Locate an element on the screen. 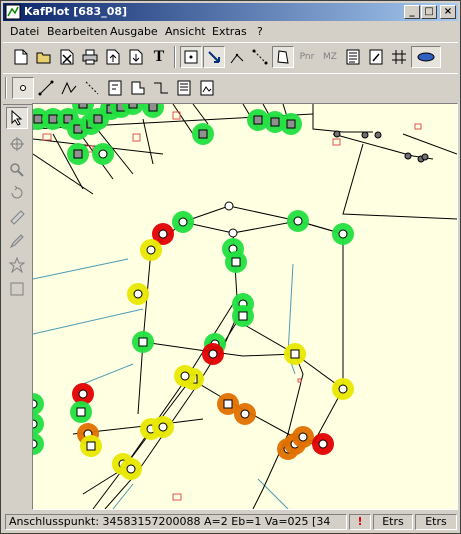  point-tool-icon is located at coordinates (23, 88).